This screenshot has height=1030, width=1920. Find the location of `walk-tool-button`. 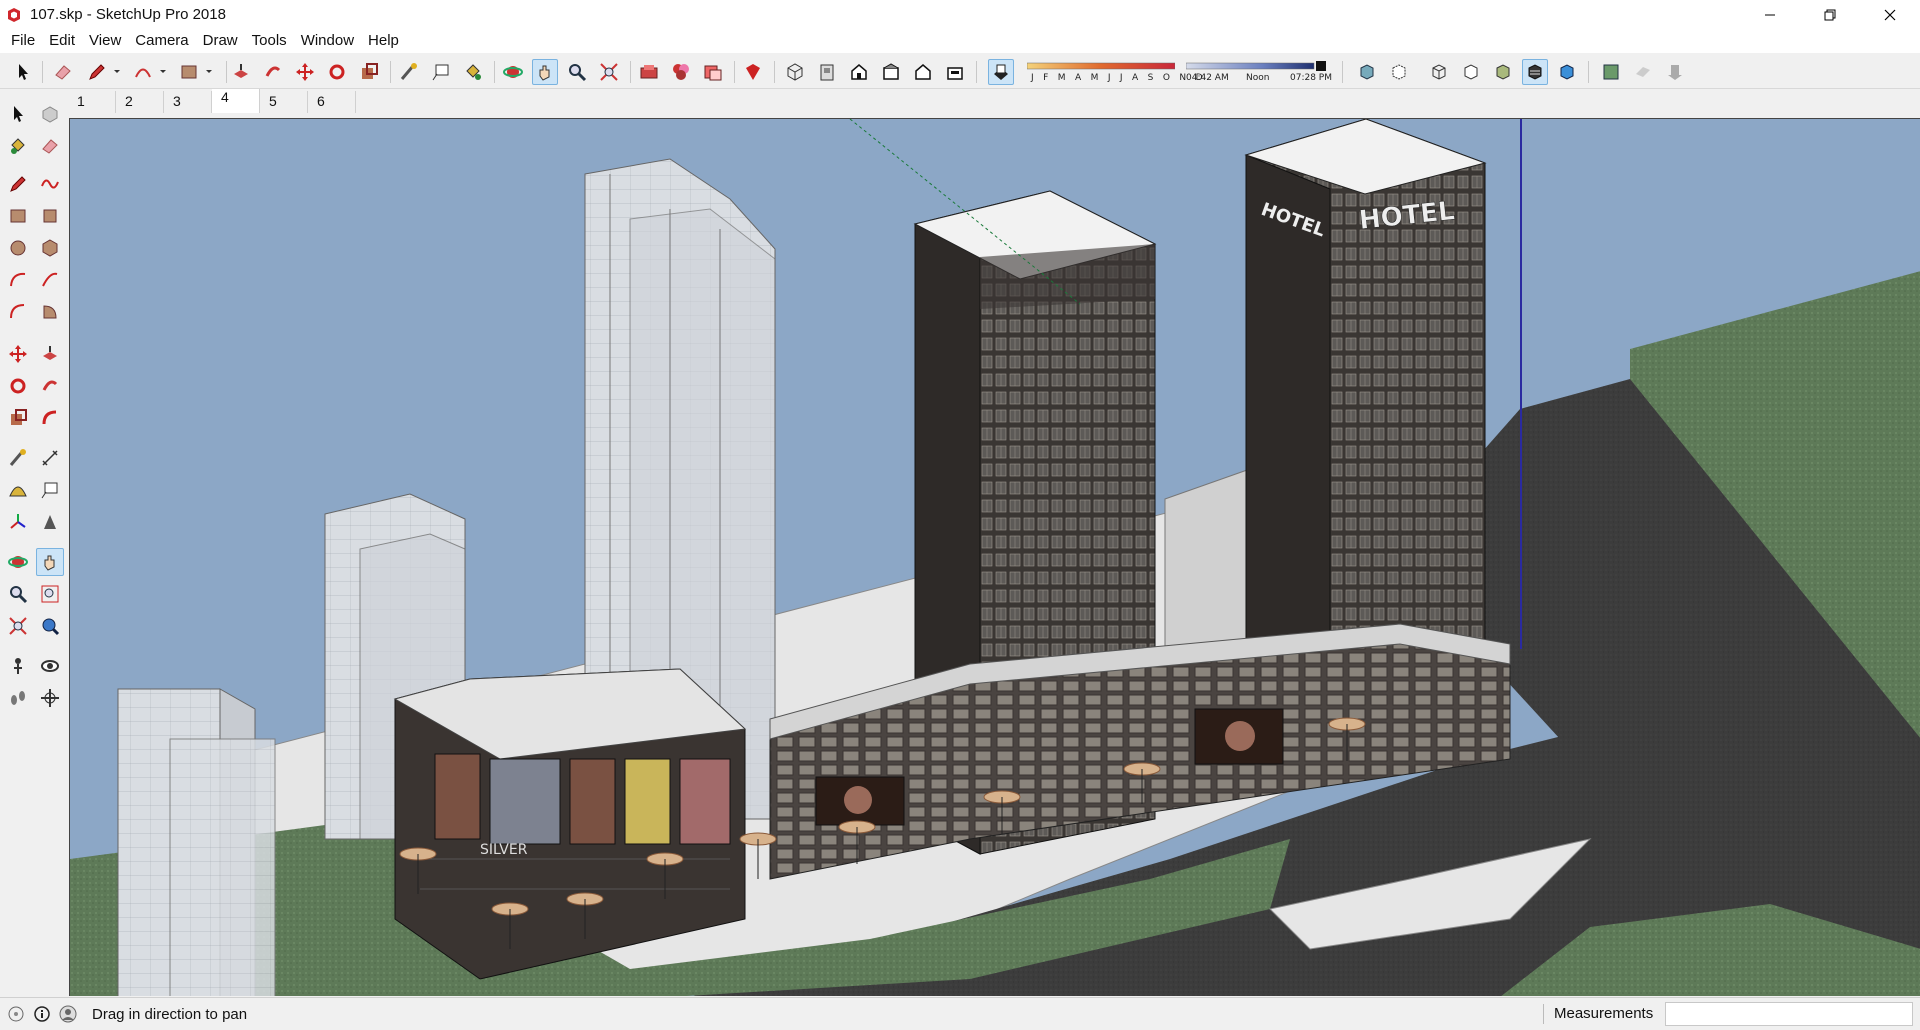

walk-tool-button is located at coordinates (18, 698).